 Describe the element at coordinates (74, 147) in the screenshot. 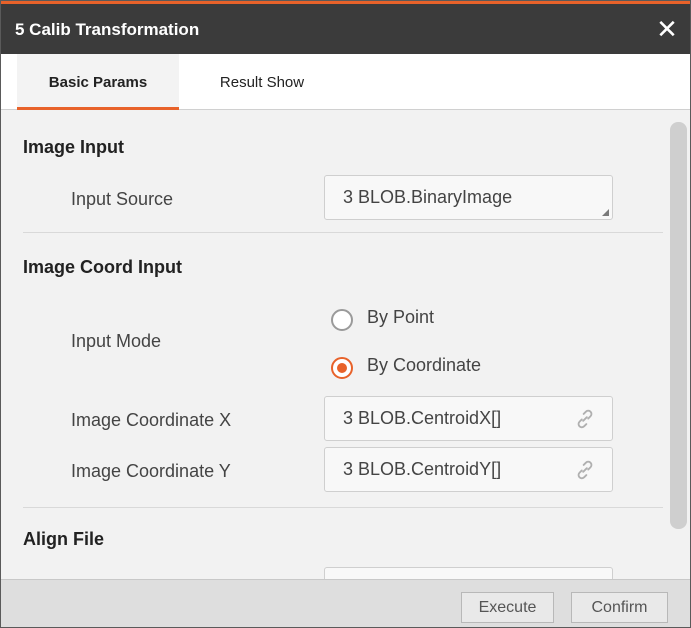

I see `section-image-input-title: Image Input` at that location.